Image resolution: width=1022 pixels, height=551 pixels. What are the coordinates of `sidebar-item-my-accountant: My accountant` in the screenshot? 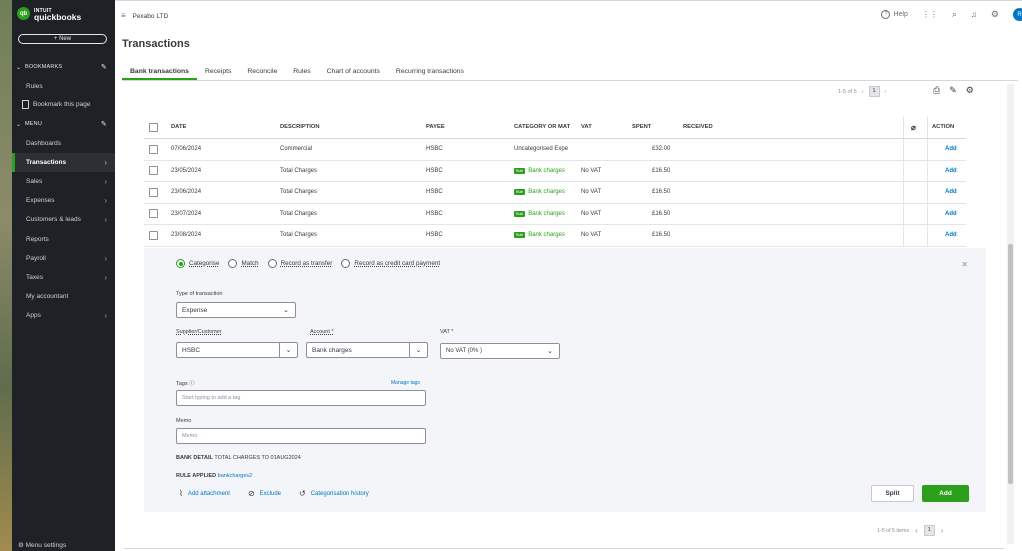 It's located at (63, 296).